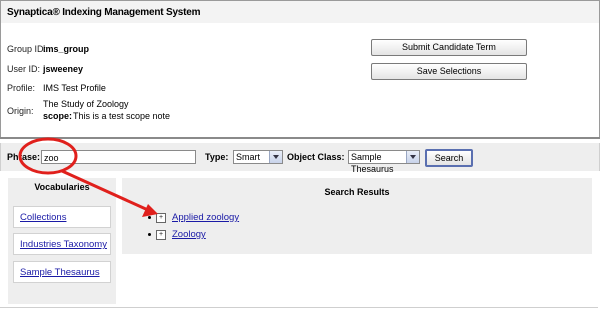 This screenshot has width=602, height=316. What do you see at coordinates (48, 156) in the screenshot?
I see `annotation-circle` at bounding box center [48, 156].